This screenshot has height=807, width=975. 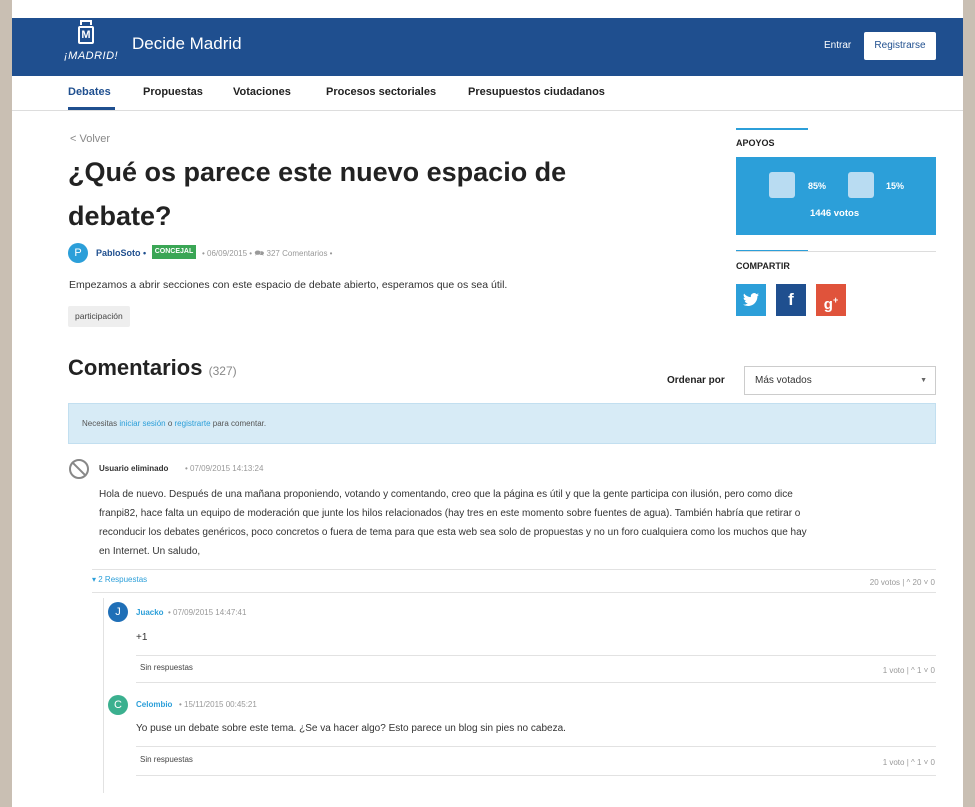 I want to click on supports-accent-line, so click(x=772, y=129).